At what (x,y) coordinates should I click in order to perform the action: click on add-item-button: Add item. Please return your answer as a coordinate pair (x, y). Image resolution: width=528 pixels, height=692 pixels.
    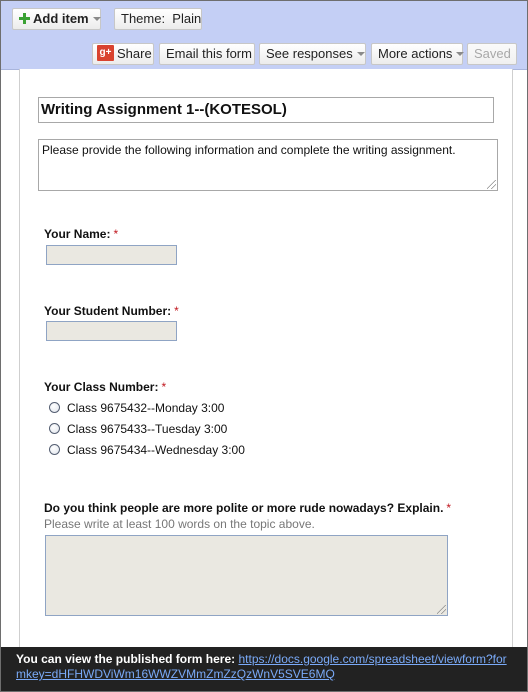
    Looking at the image, I should click on (56, 19).